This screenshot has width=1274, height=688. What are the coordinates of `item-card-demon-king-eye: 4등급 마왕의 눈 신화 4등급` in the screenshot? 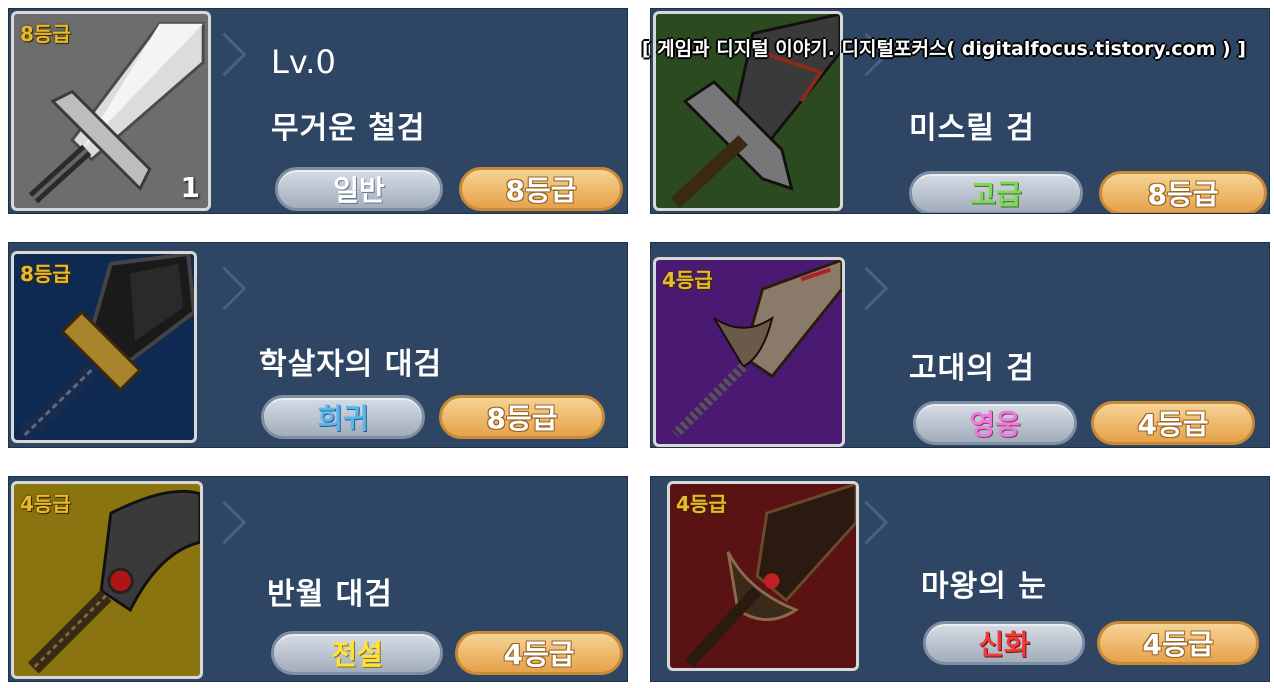 It's located at (960, 579).